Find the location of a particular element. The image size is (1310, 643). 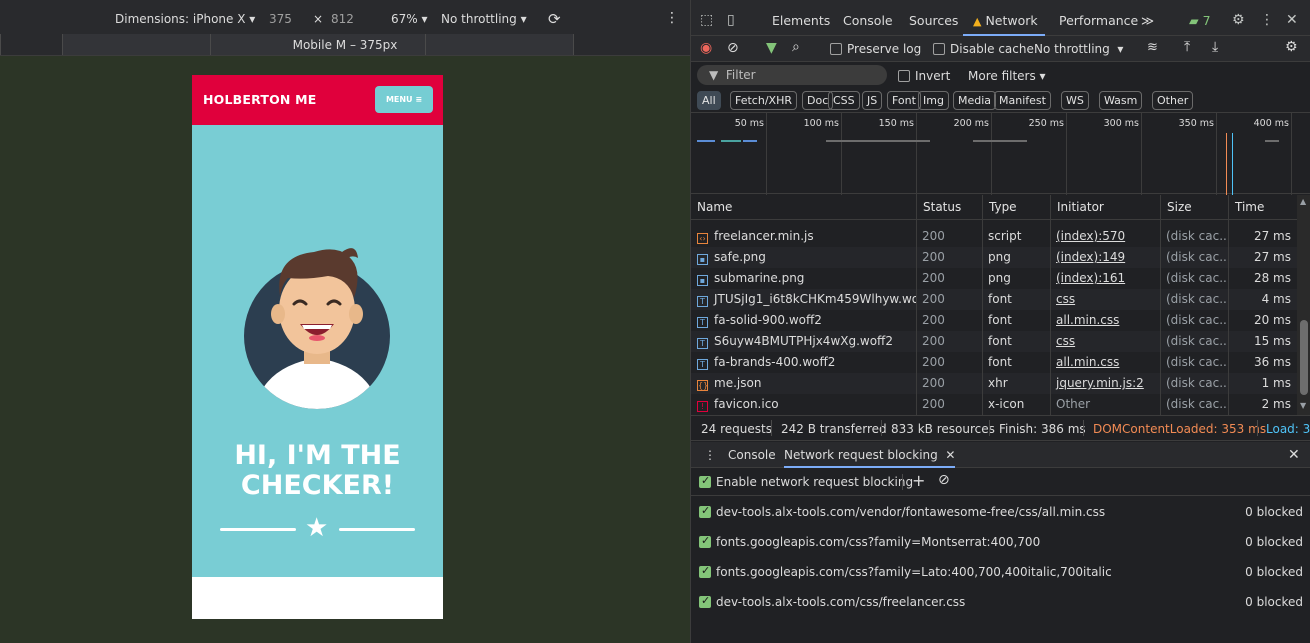

zoom-select: 67% ▾ is located at coordinates (409, 19).